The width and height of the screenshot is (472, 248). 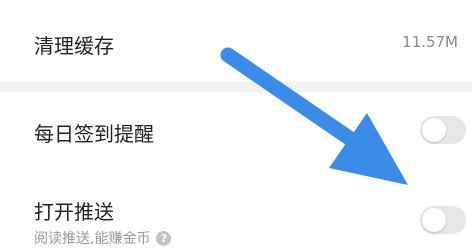 What do you see at coordinates (92, 239) in the screenshot?
I see `enable-push-sub-label: 阅读推送,能赚金币` at bounding box center [92, 239].